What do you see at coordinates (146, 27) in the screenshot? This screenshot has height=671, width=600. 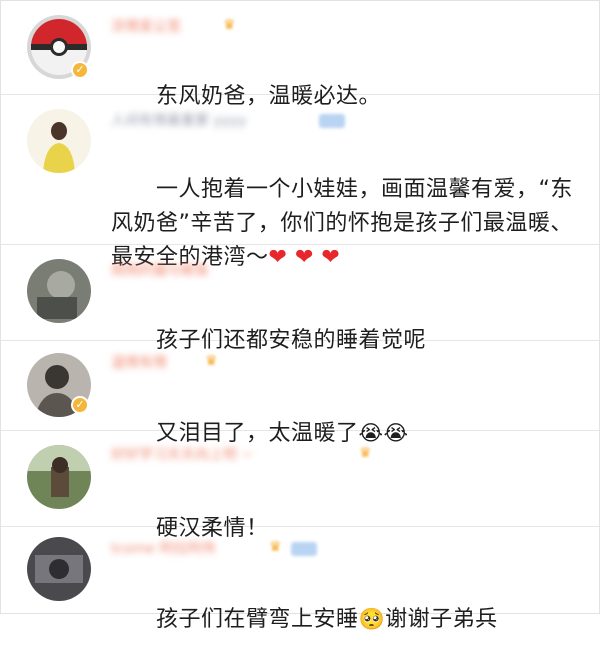 I see `username: 凉情爱尘宽` at bounding box center [146, 27].